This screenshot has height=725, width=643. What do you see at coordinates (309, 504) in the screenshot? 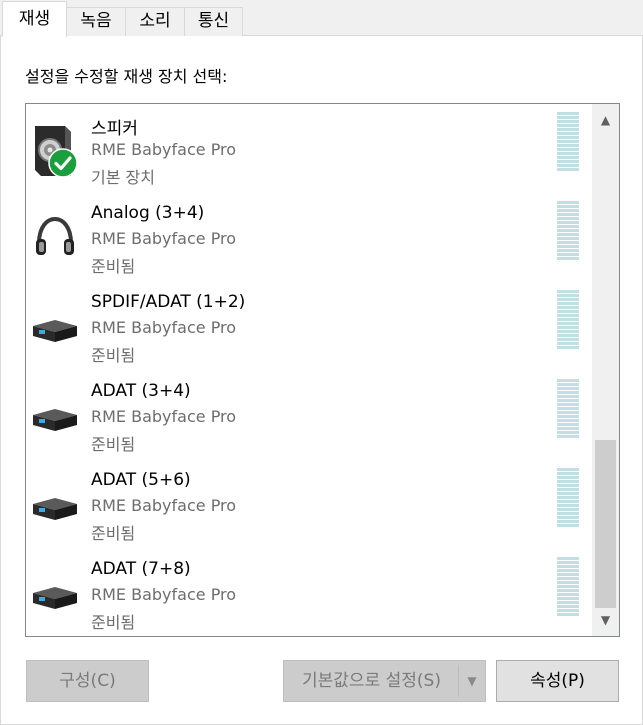
I see `device-item-adat-5-6: ADAT (5+6) RME Babyface Pro 준비됨` at bounding box center [309, 504].